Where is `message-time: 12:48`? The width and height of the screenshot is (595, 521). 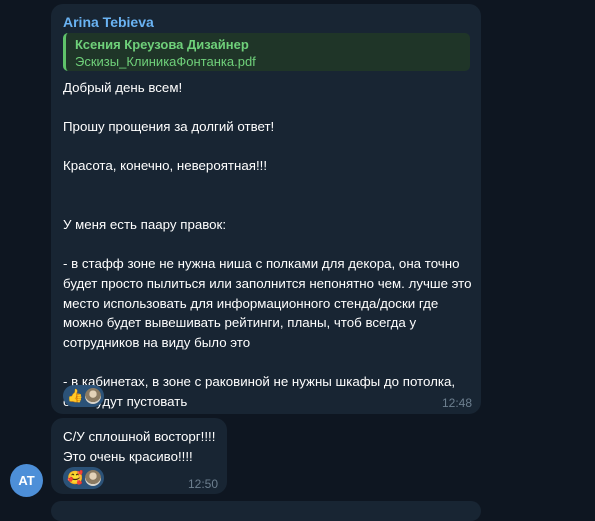 message-time: 12:48 is located at coordinates (456, 403).